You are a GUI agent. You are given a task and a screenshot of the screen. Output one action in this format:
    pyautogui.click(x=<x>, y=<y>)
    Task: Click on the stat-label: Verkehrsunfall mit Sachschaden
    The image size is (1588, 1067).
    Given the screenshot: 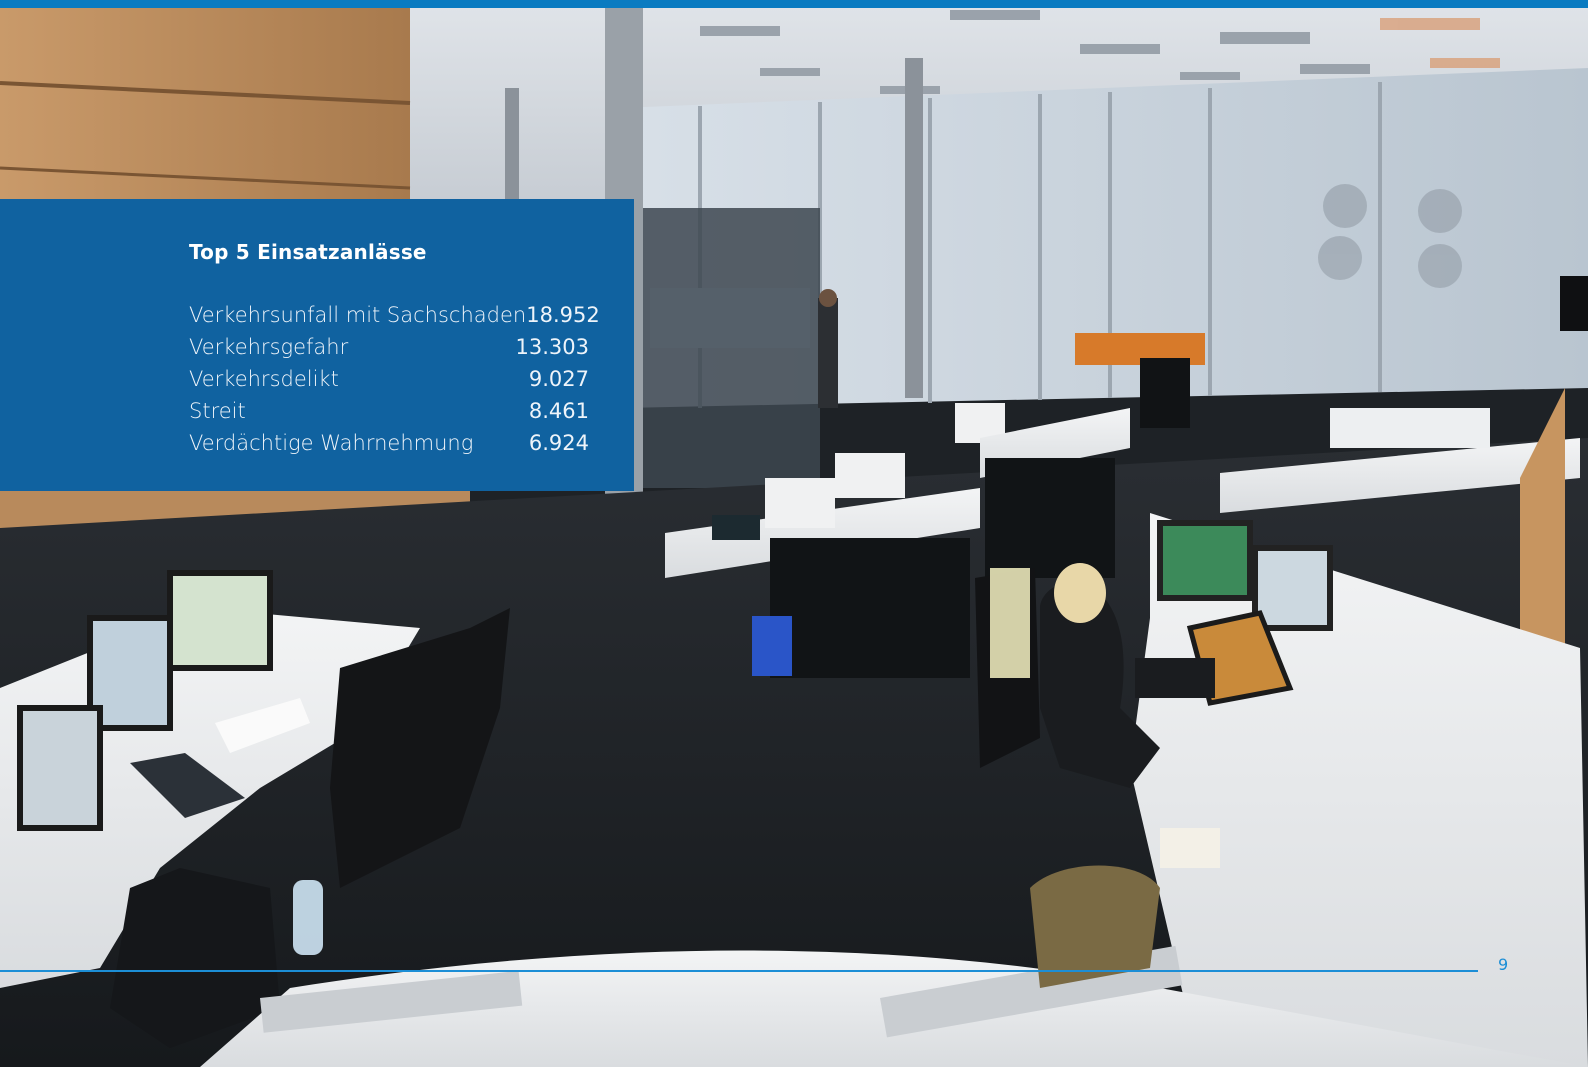 What is the action you would take?
    pyautogui.click(x=358, y=315)
    